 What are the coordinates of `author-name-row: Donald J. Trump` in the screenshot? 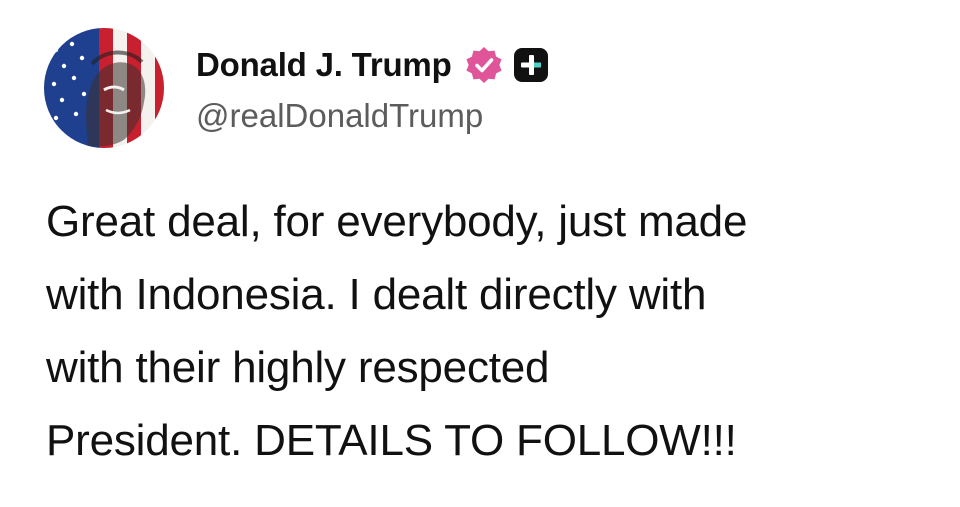 It's located at (372, 65).